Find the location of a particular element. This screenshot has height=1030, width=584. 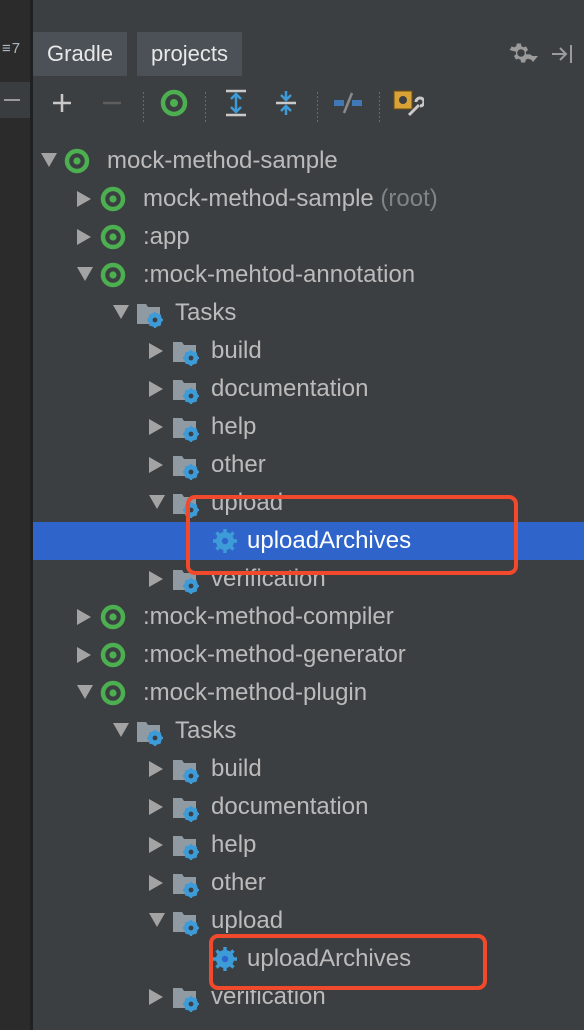

tree-row-label: build is located at coordinates (236, 769).